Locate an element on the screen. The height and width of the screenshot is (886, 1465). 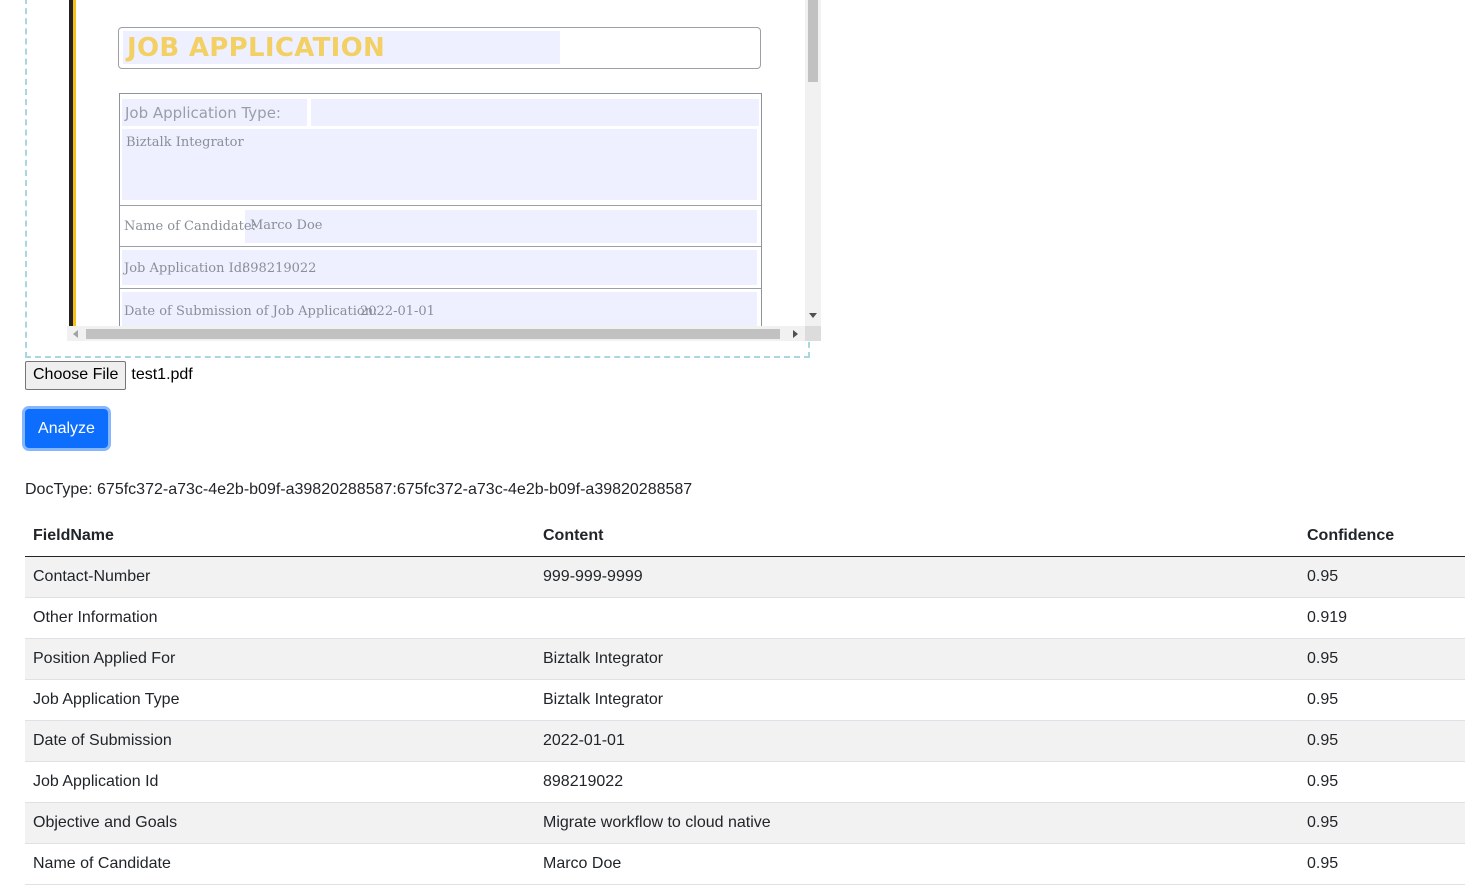
column-header-confidence: Confidence is located at coordinates (1382, 536).